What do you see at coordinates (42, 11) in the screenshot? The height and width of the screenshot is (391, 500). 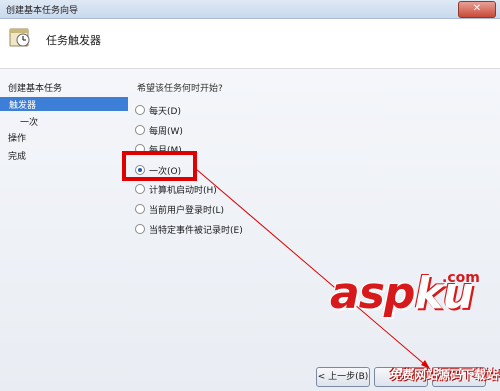 I see `window-title: 创建基本任务向导` at bounding box center [42, 11].